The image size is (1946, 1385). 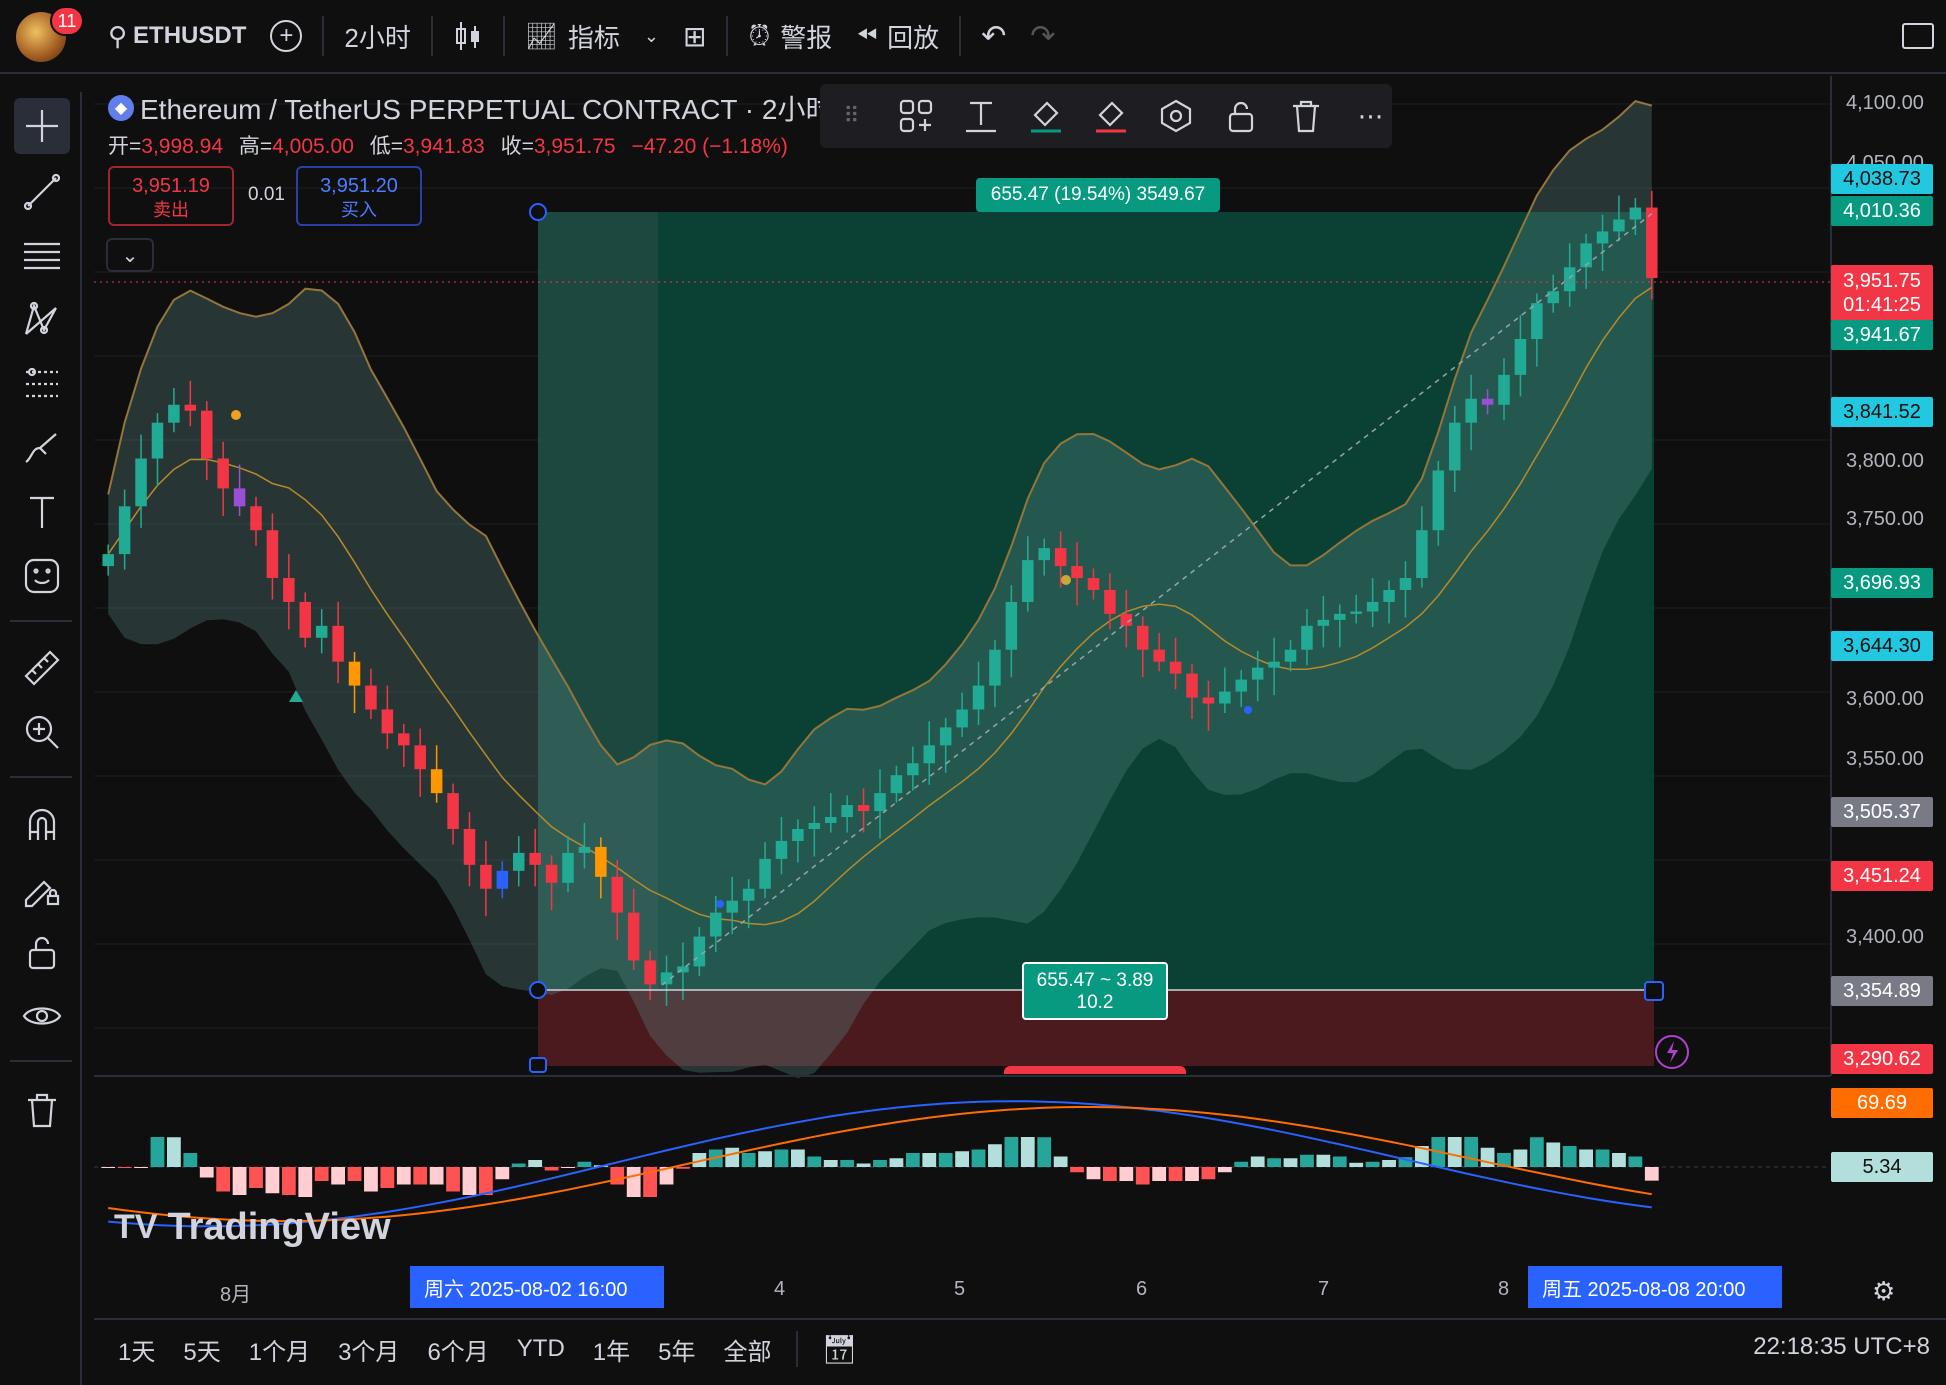 What do you see at coordinates (694, 36) in the screenshot?
I see `layouts-button: ⊞` at bounding box center [694, 36].